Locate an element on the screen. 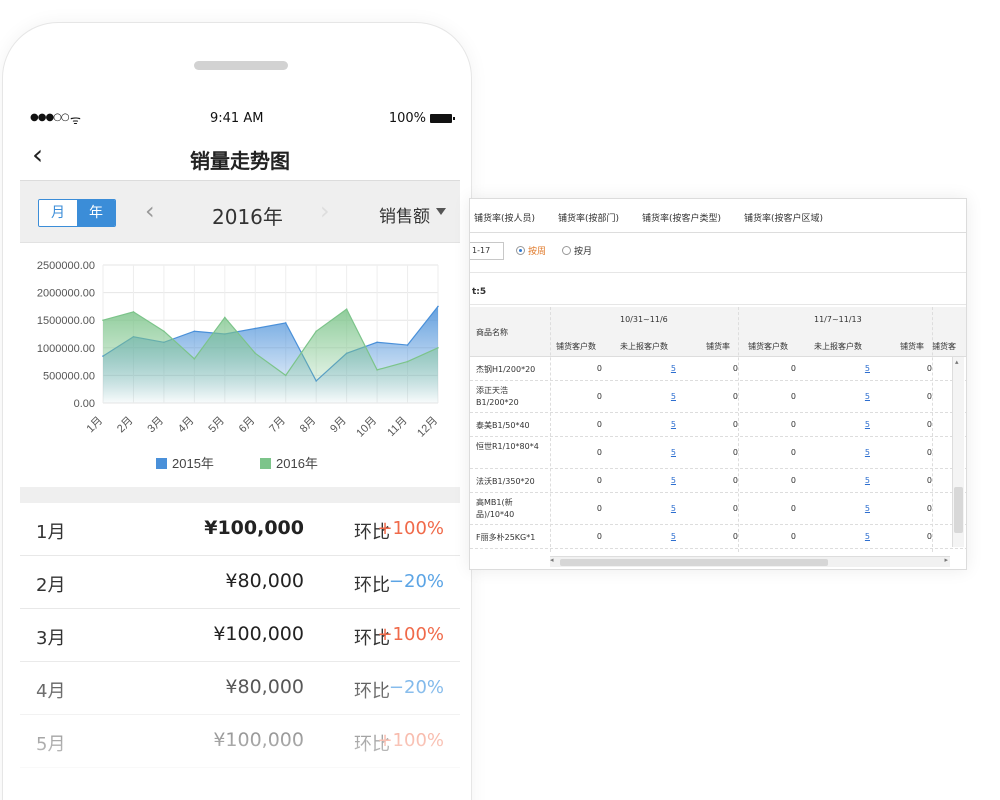  signal-icon: ●●●○○ is located at coordinates (50, 117).